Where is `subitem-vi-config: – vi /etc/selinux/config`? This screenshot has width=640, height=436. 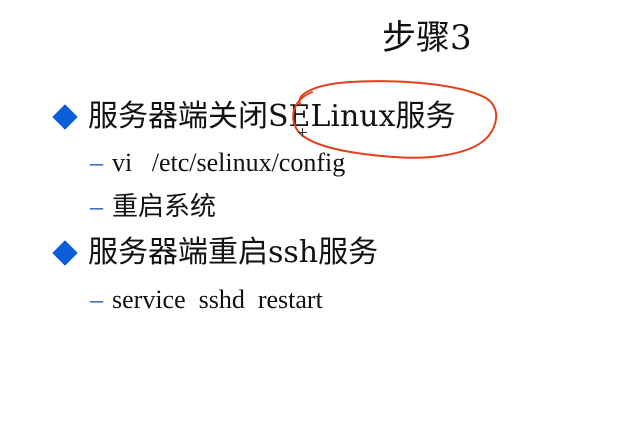
subitem-vi-config: – vi /etc/selinux/config is located at coordinates (217, 163).